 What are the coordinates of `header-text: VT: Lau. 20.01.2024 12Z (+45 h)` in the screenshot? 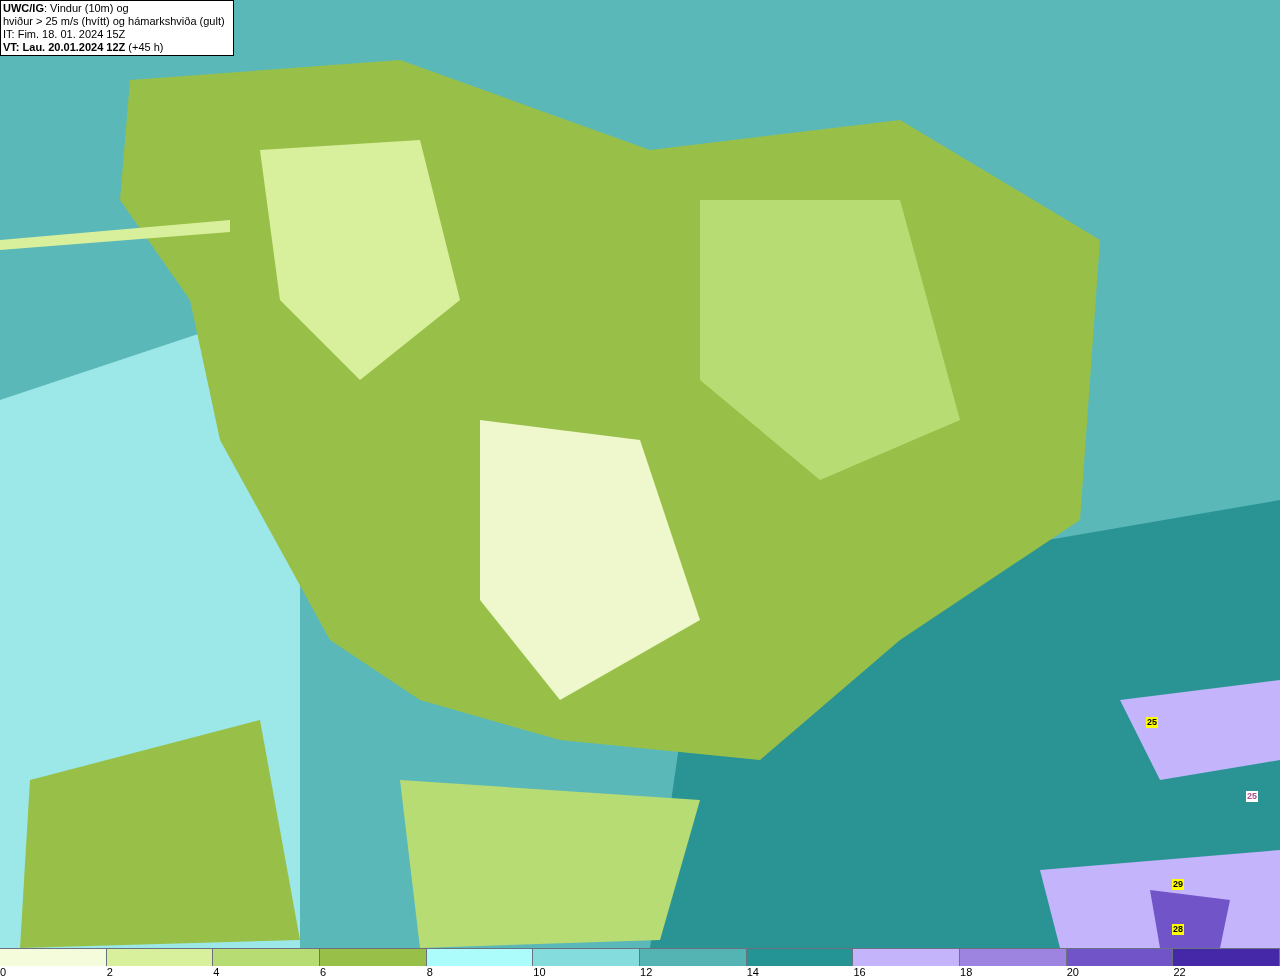 It's located at (84, 47).